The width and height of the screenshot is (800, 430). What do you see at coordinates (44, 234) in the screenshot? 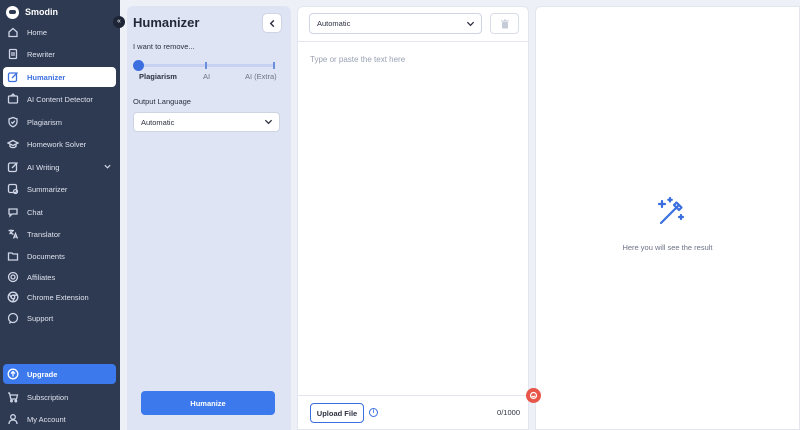
I see `sidebar-item-label: Translator` at bounding box center [44, 234].